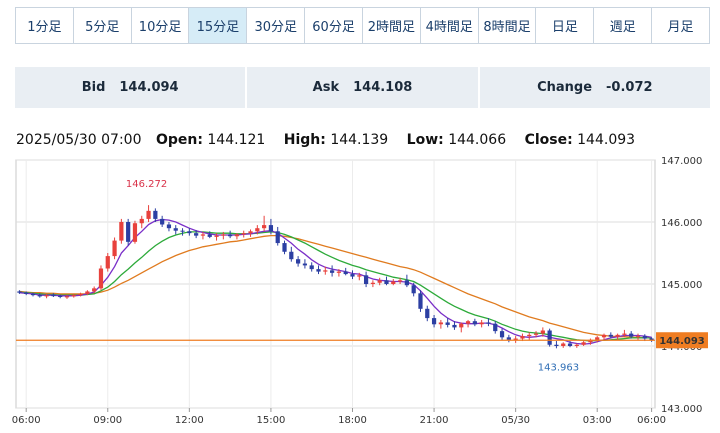  I want to click on high-value: 144.139, so click(359, 140).